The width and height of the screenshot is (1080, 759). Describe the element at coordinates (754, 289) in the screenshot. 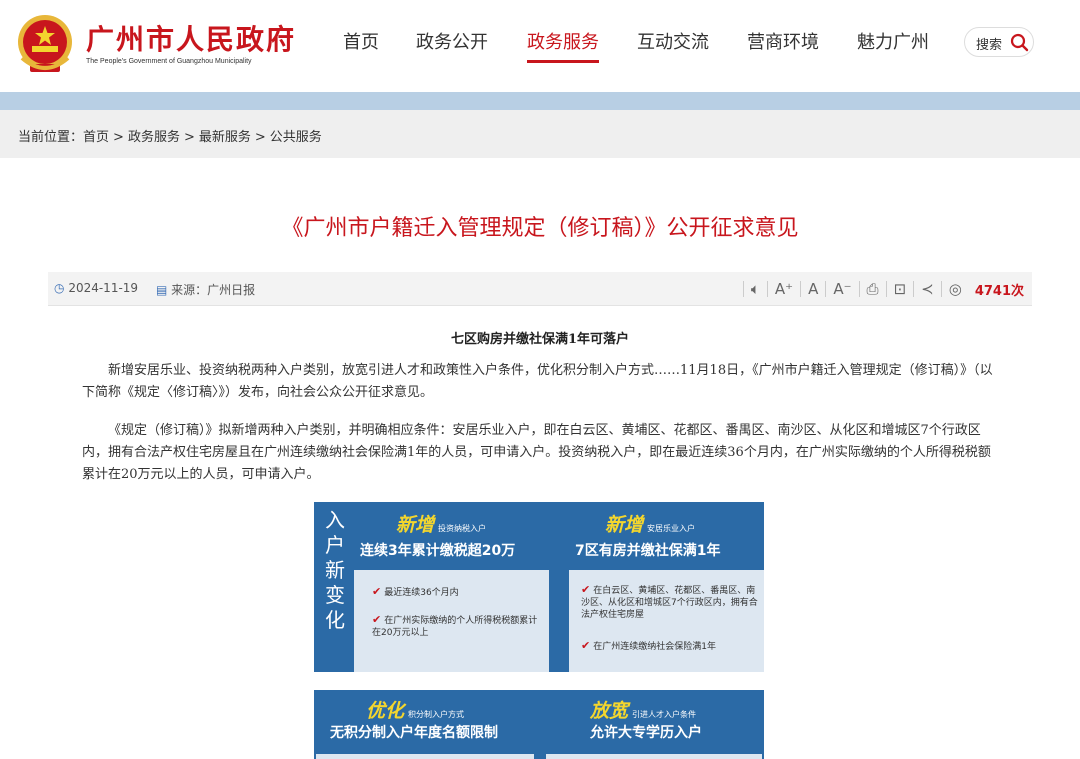

I see `speaker-icon: 🔈︎` at that location.